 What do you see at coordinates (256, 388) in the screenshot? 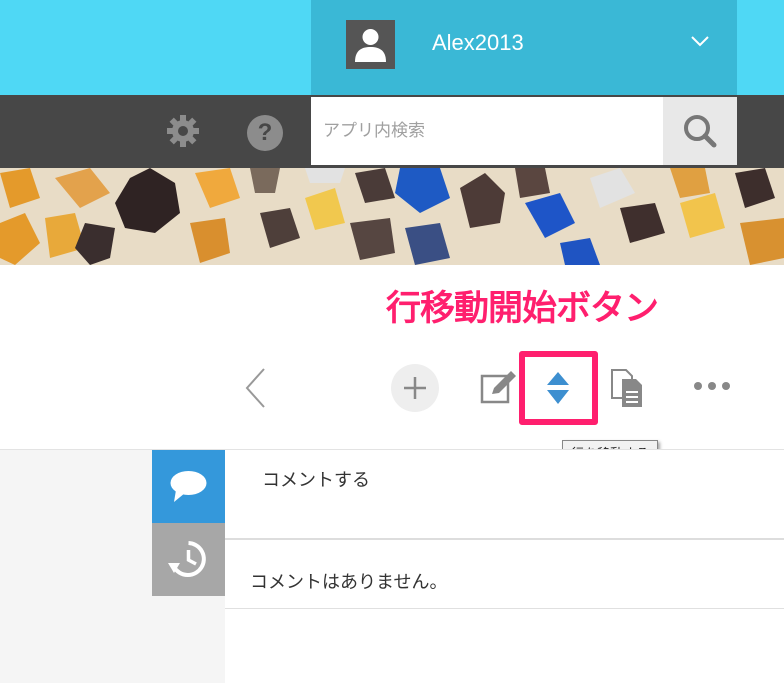
I see `back-icon` at bounding box center [256, 388].